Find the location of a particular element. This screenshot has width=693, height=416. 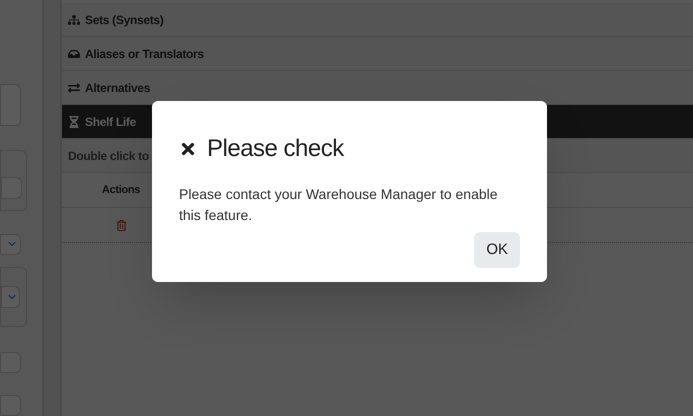

delete-icon is located at coordinates (121, 225).